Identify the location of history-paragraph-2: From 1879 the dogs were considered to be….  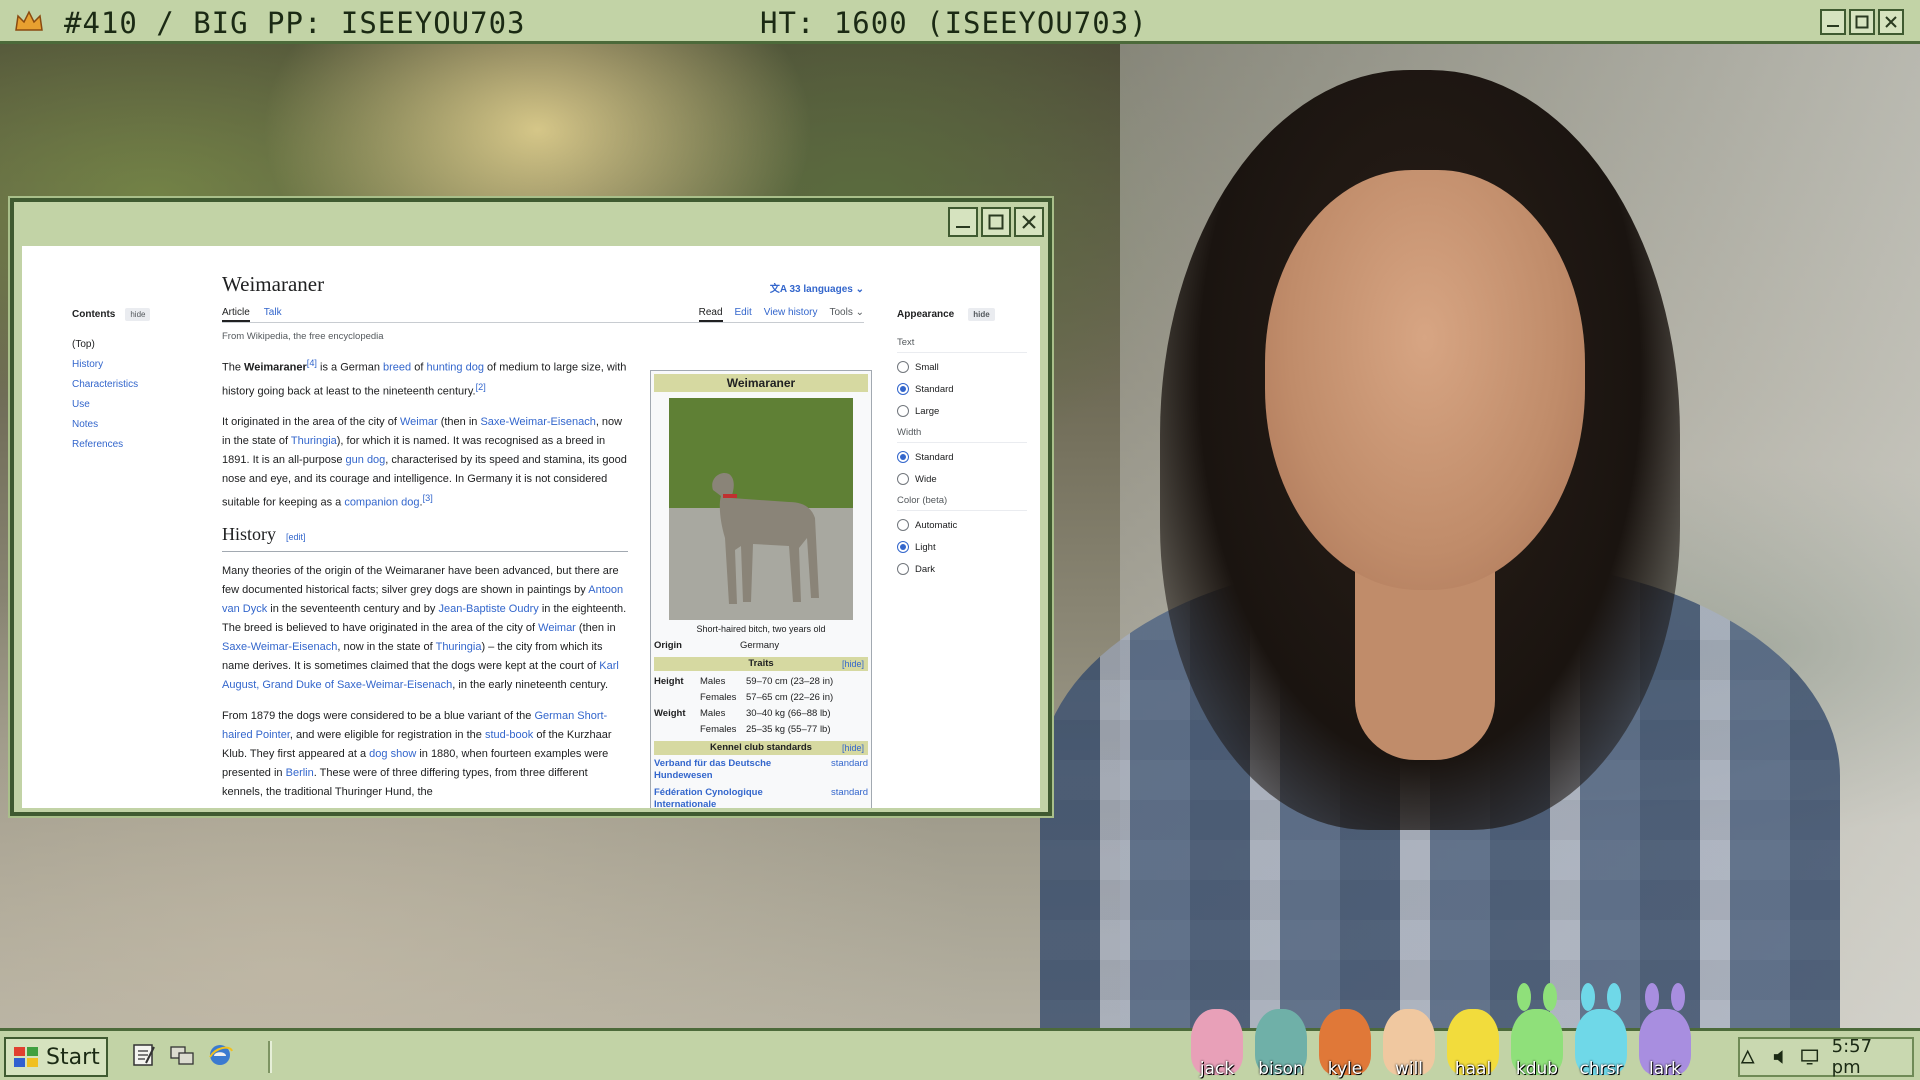
(417, 753).